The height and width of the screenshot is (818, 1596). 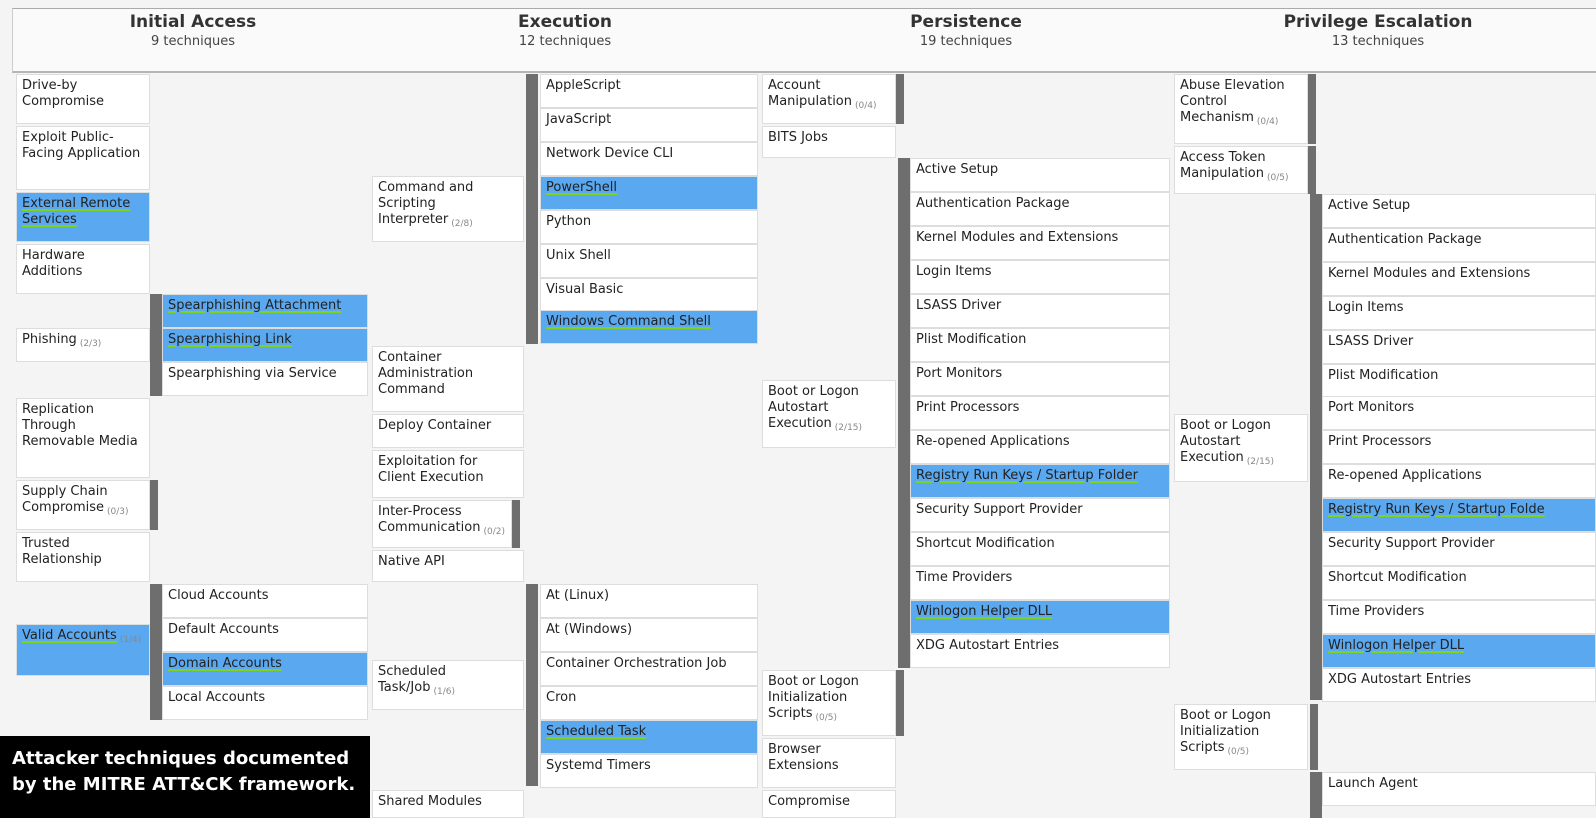 What do you see at coordinates (1040, 481) in the screenshot?
I see `subtechnique-registry-run-keys: Registry Run Keys / Startup Folder` at bounding box center [1040, 481].